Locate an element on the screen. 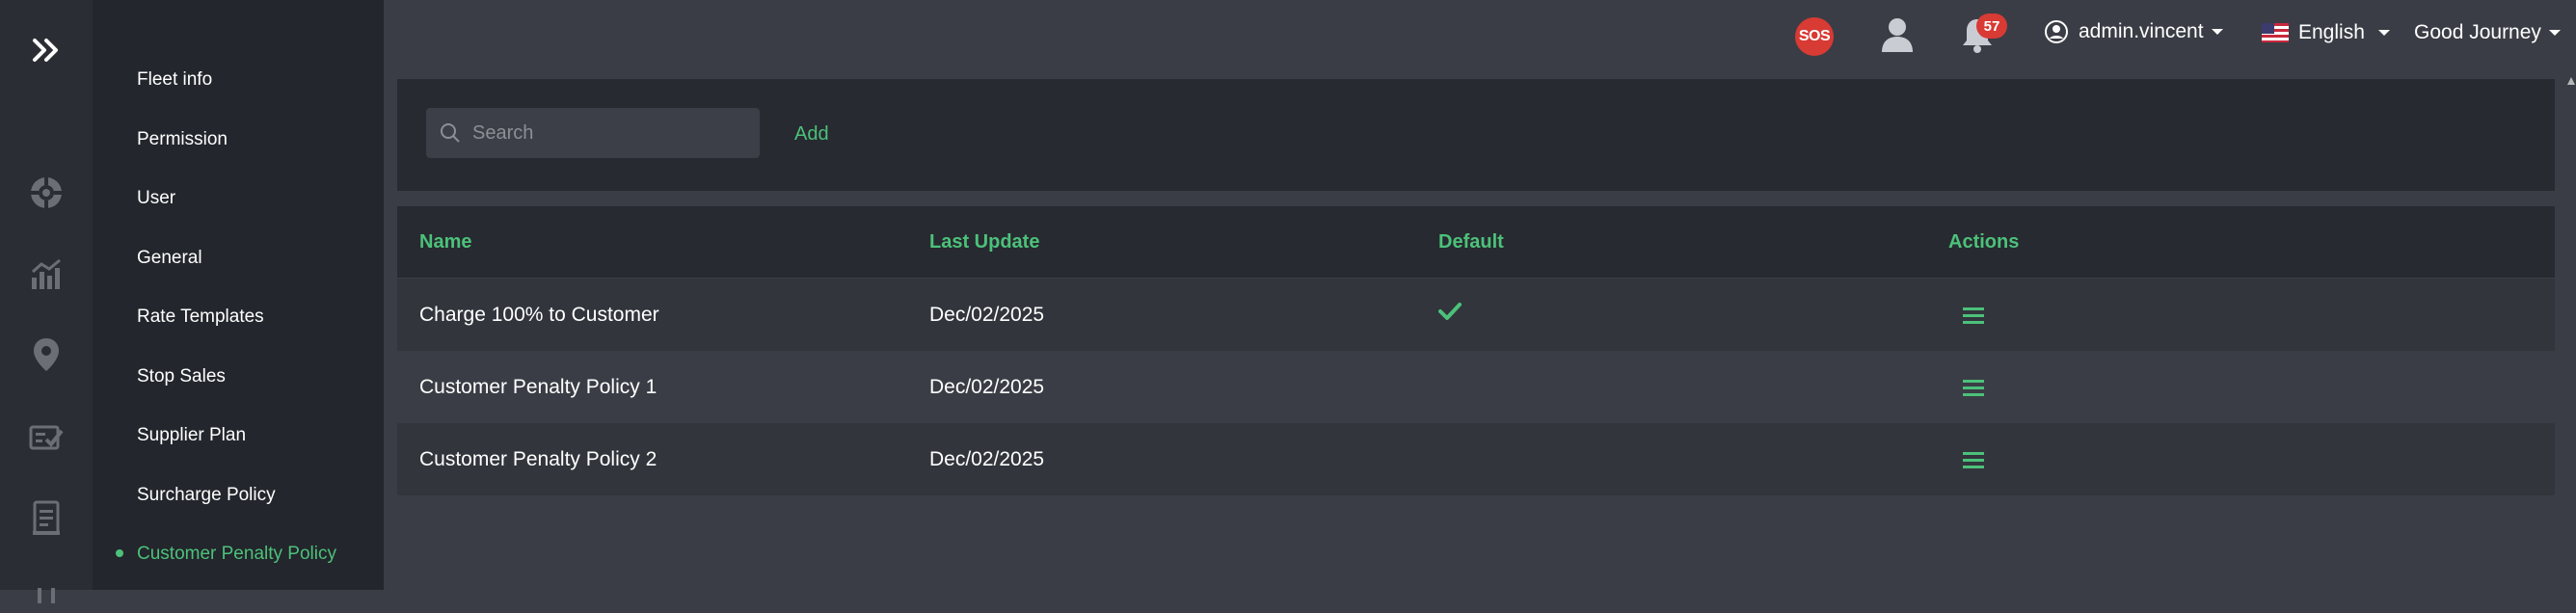  expand-icon is located at coordinates (47, 50).